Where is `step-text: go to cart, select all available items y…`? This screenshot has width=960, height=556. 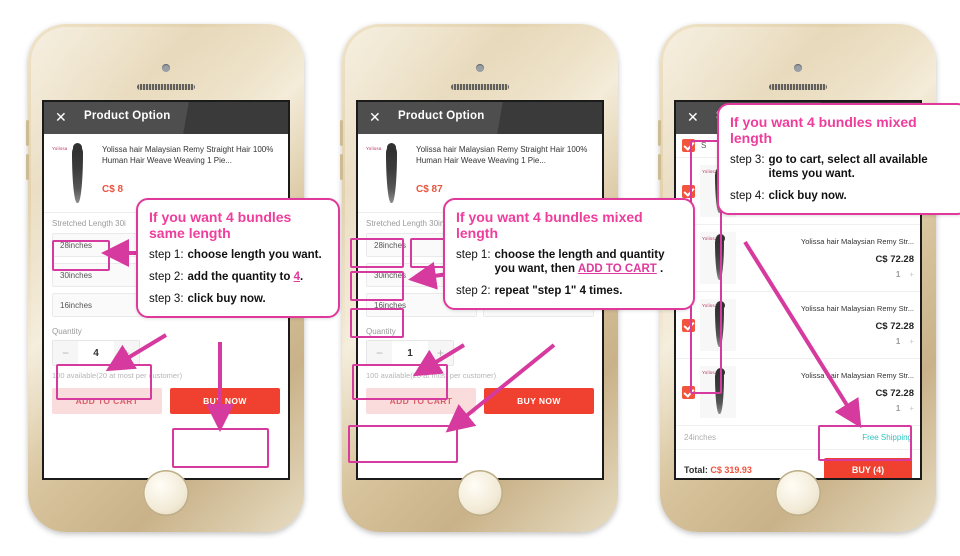
step-text: go to cart, select all available items y… is located at coordinates (848, 167).